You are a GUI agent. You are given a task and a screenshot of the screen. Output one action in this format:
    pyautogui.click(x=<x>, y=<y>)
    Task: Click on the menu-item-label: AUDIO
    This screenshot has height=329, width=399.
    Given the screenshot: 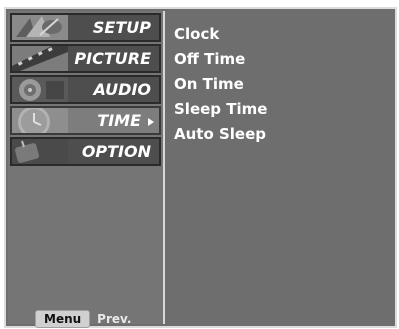 What is the action you would take?
    pyautogui.click(x=122, y=89)
    